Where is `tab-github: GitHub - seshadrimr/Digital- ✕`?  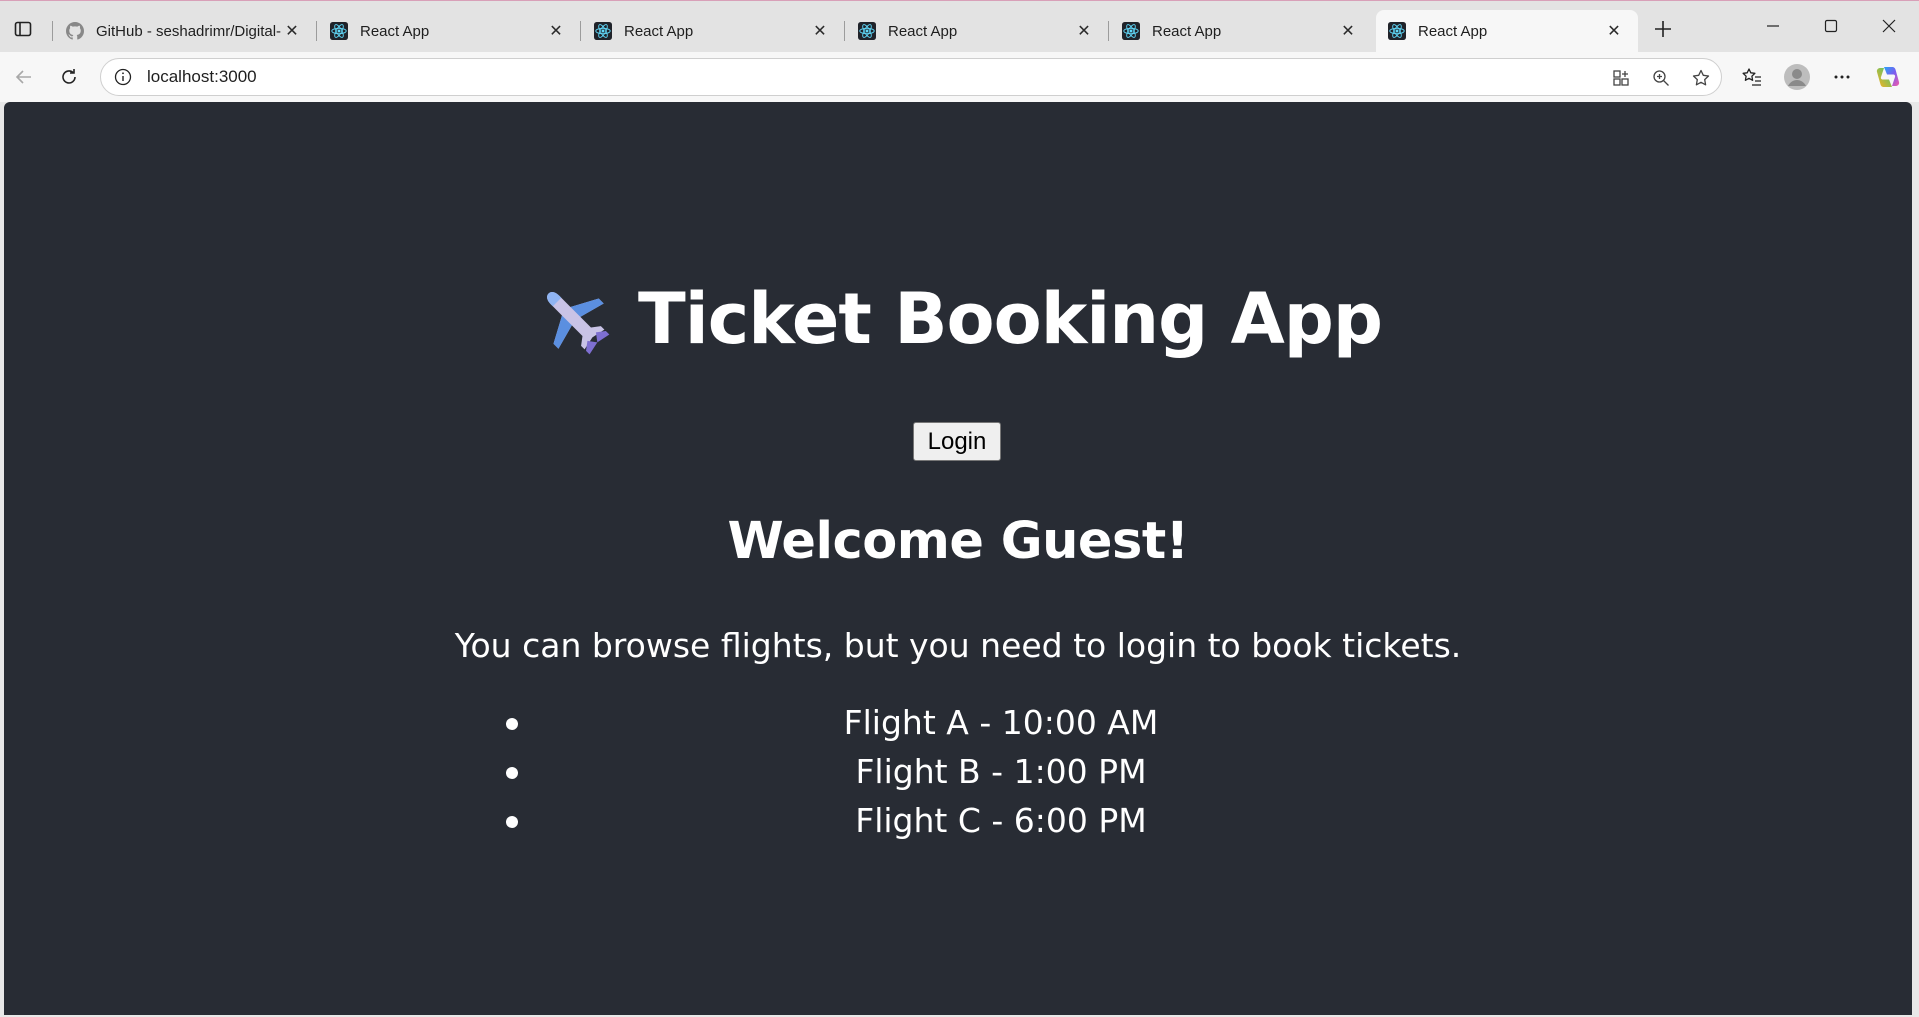
tab-github: GitHub - seshadrimr/Digital- ✕ is located at coordinates (184, 31).